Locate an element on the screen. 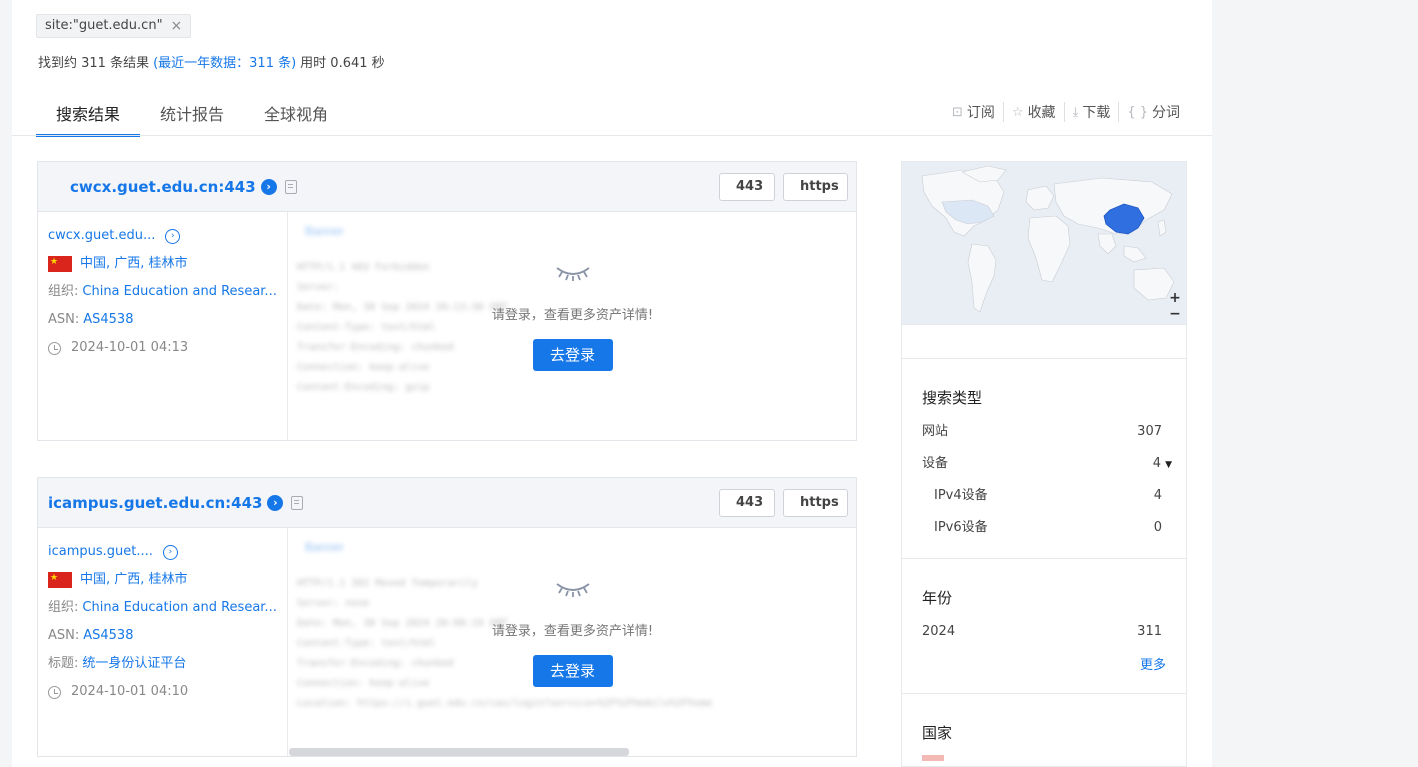 The image size is (1418, 767). tab-stats-report: 统计报告 is located at coordinates (192, 118).